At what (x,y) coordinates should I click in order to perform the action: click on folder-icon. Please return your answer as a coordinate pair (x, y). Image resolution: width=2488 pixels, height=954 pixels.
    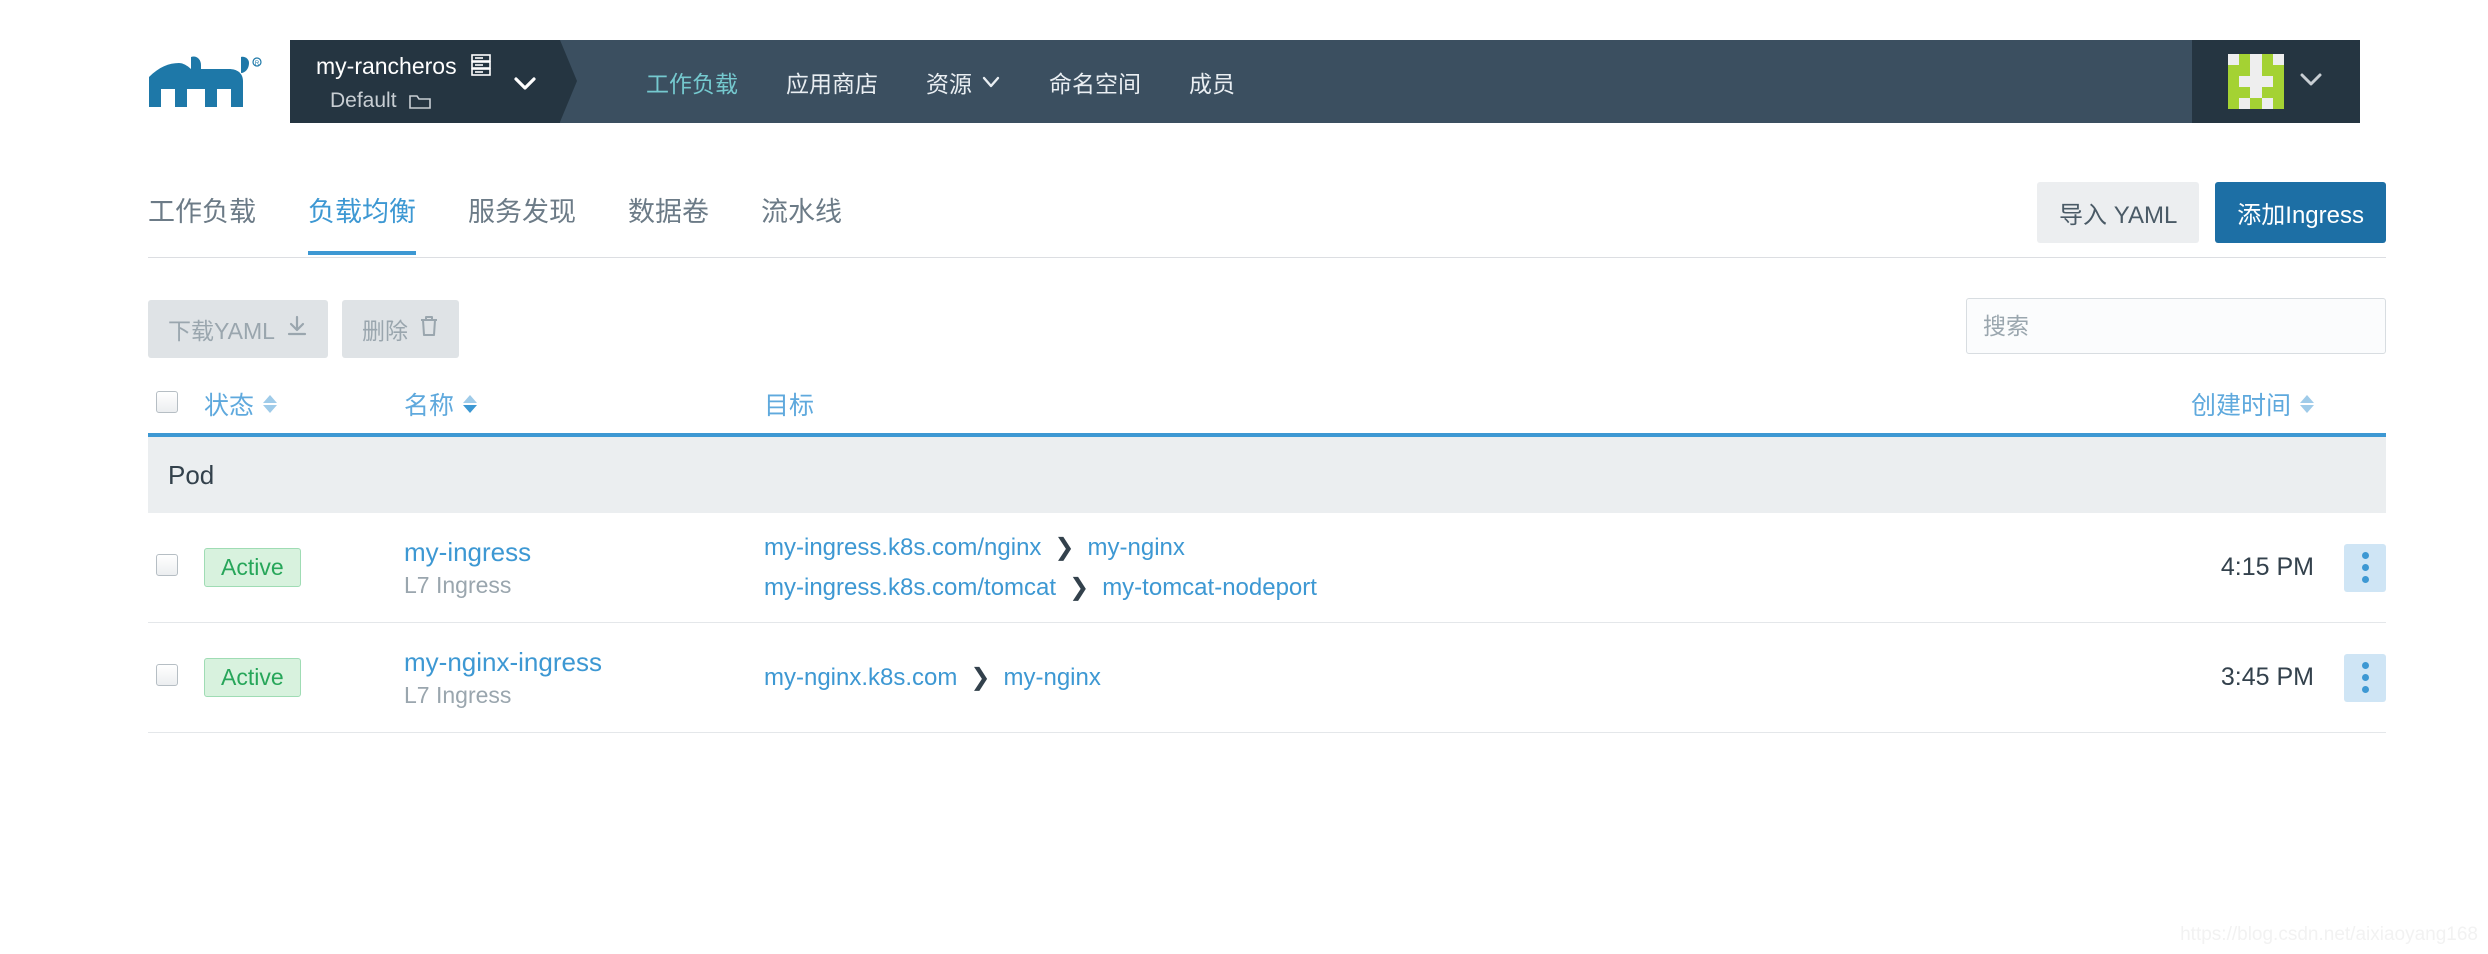
    Looking at the image, I should click on (420, 104).